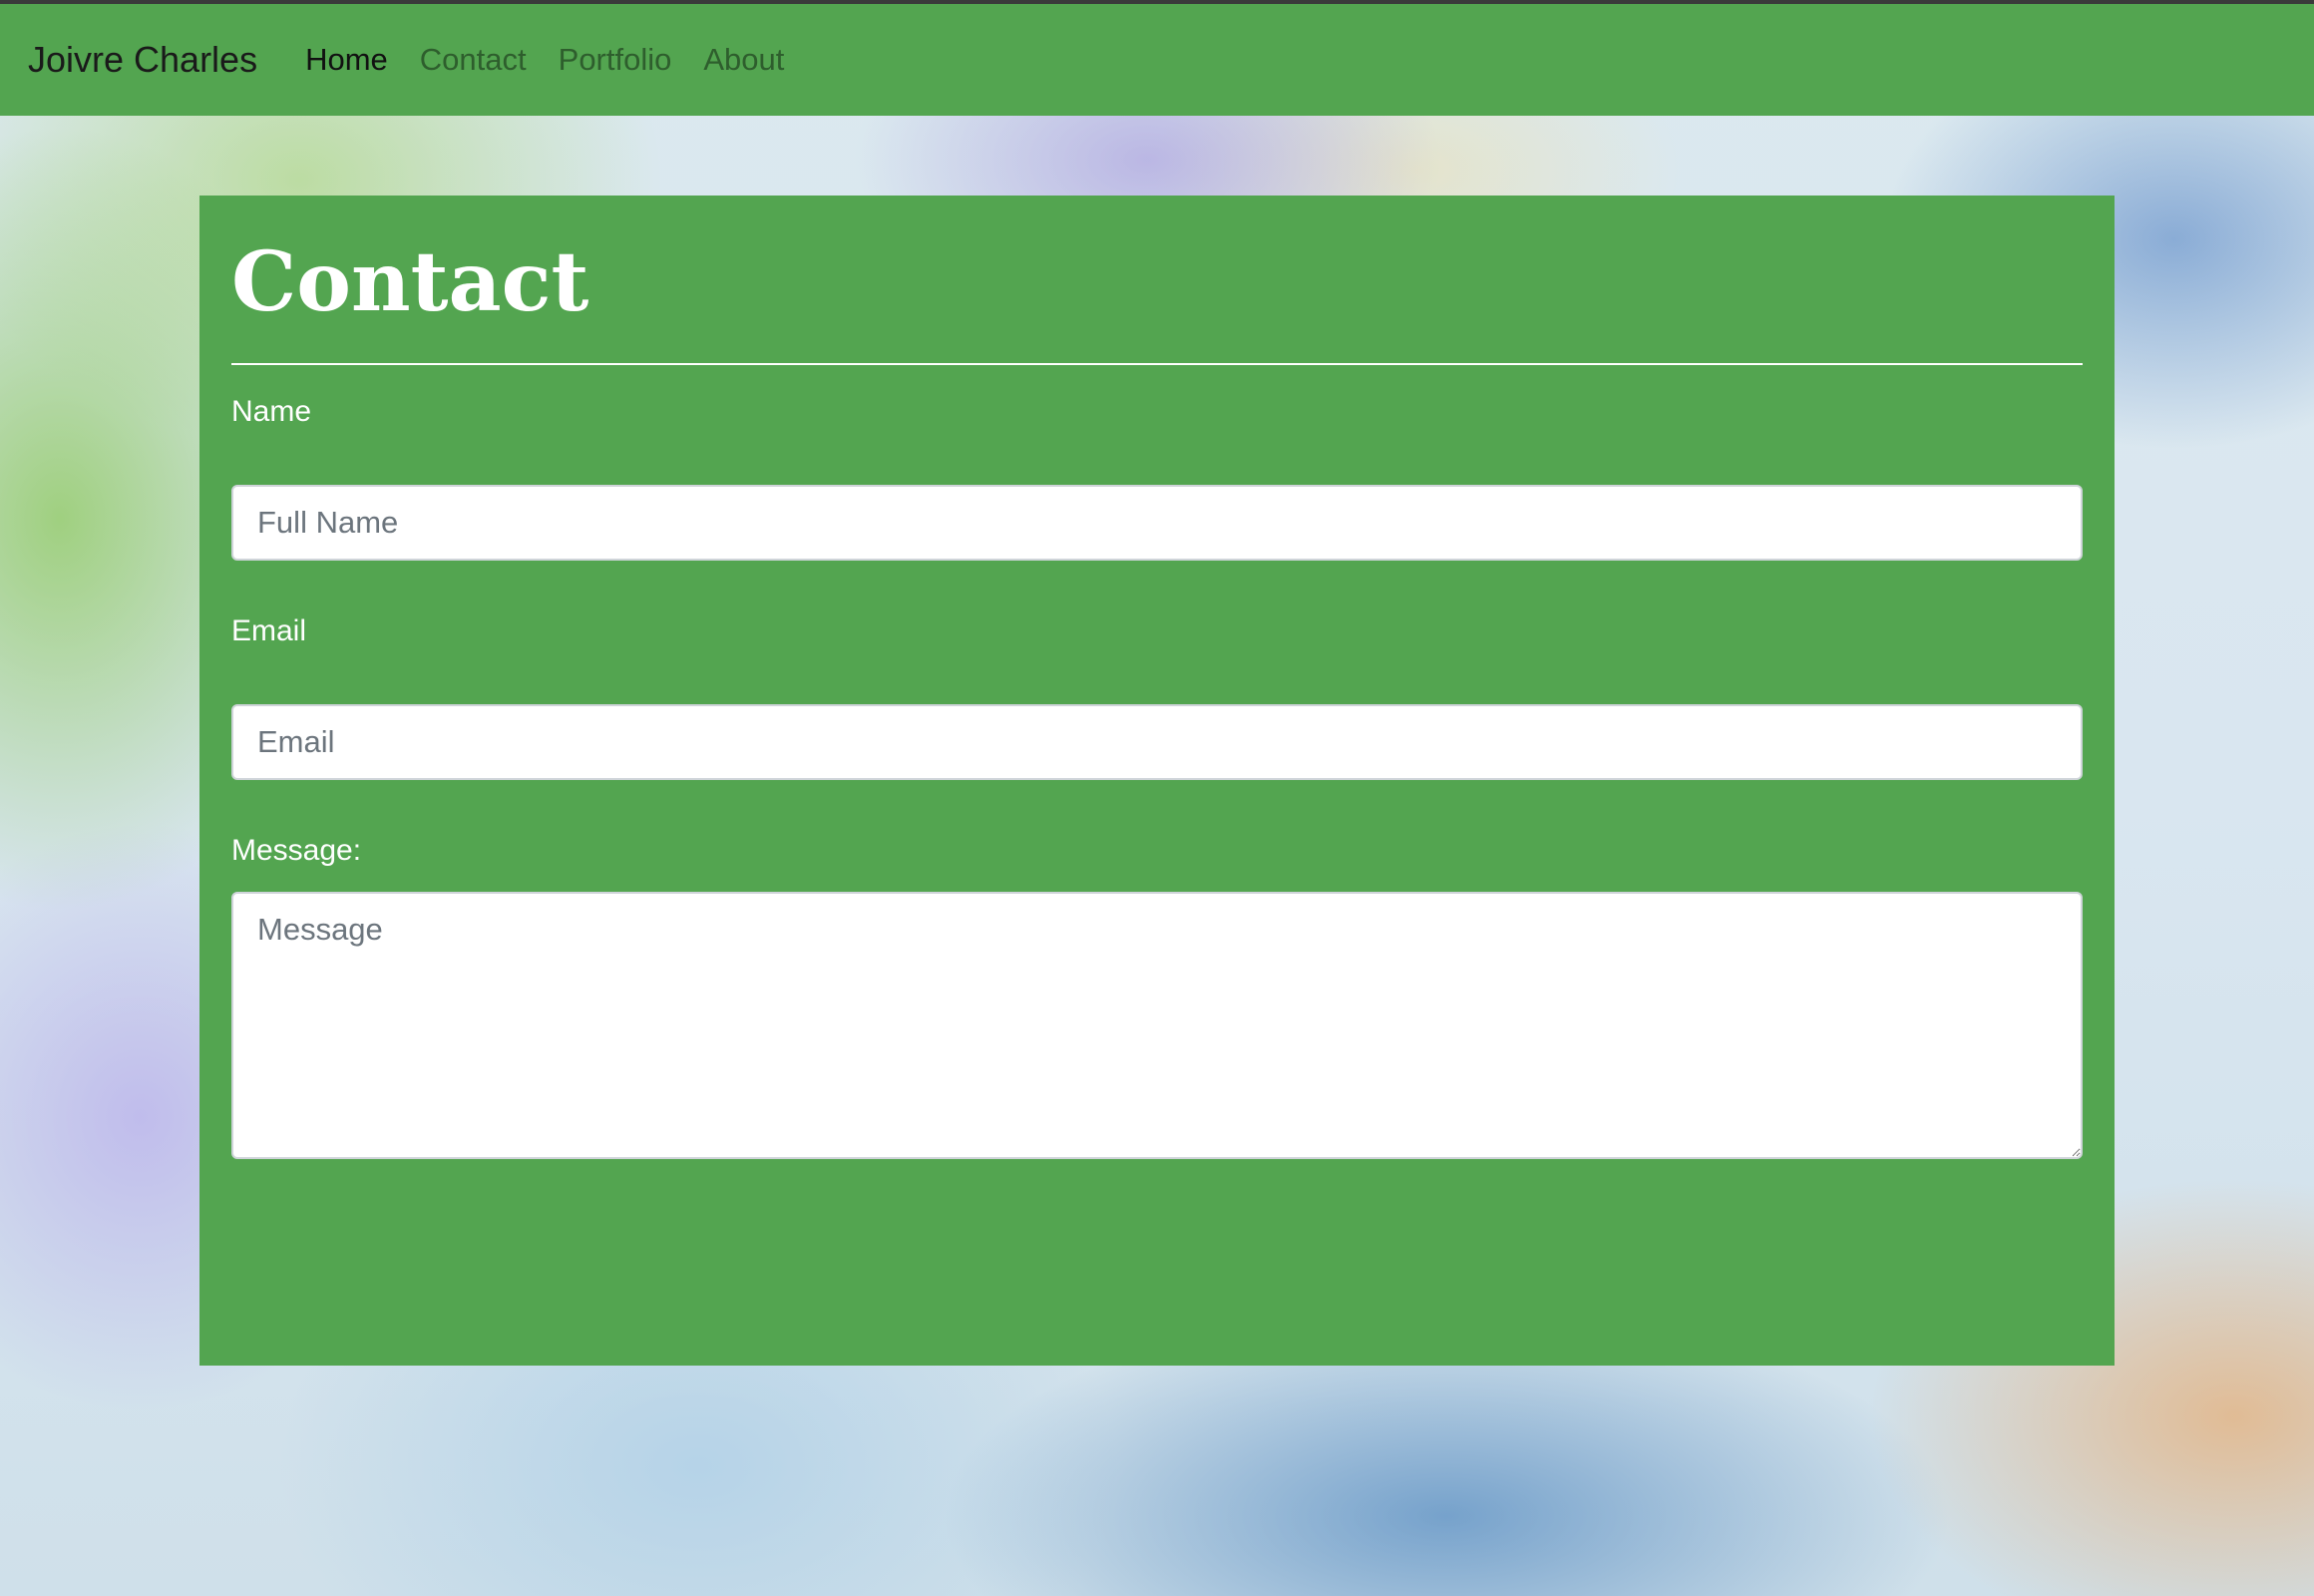  I want to click on nav-link-portfolio: Portfolio, so click(615, 60).